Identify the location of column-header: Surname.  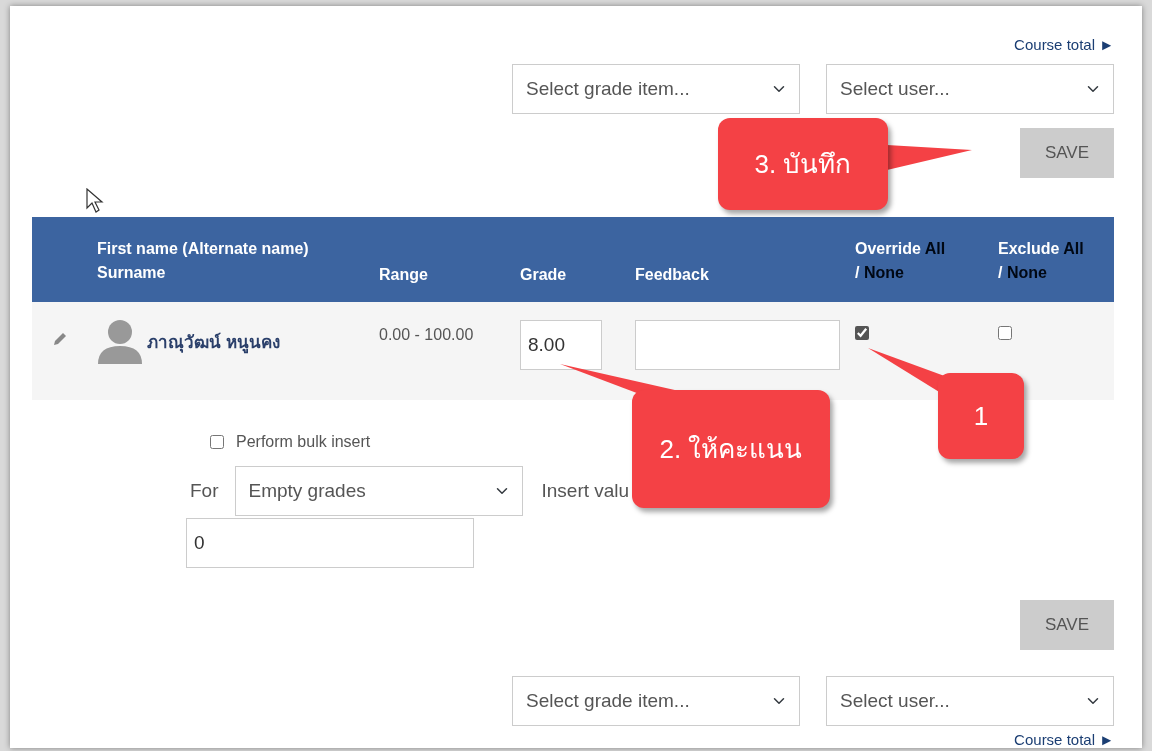
(238, 273).